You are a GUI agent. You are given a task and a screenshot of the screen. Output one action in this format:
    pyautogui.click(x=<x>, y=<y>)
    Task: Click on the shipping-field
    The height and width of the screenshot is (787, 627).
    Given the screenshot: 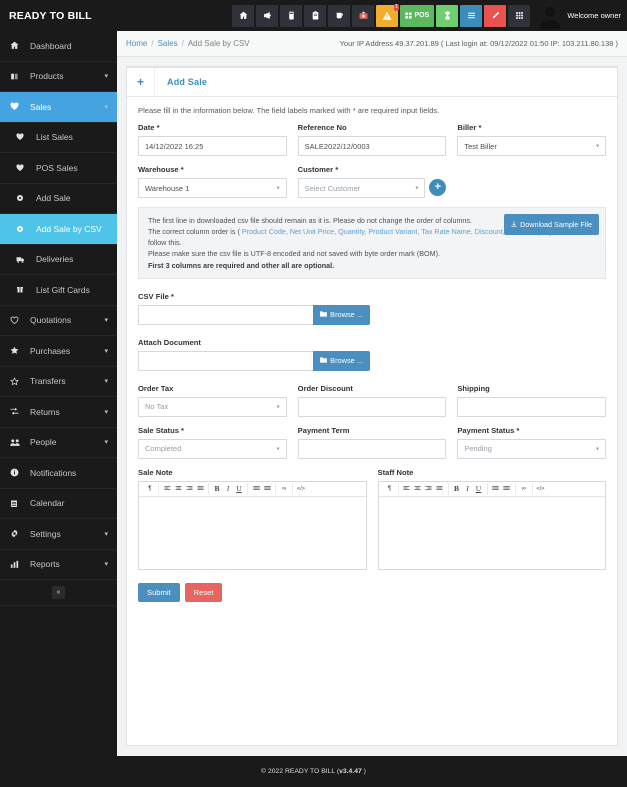 What is the action you would take?
    pyautogui.click(x=532, y=406)
    